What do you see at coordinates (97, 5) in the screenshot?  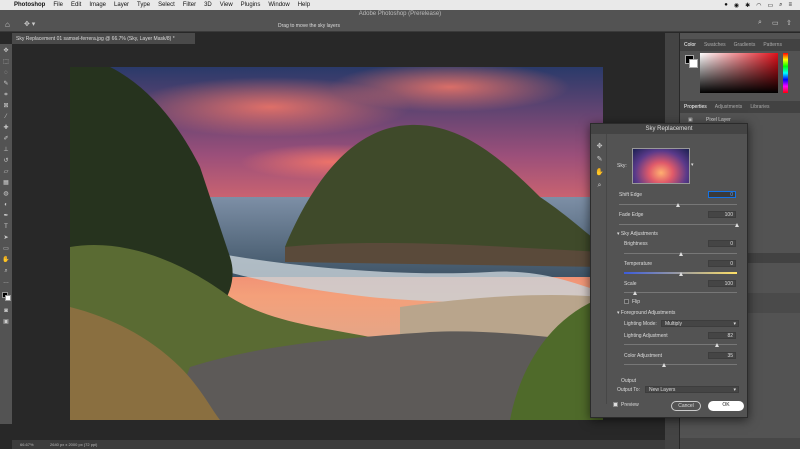 I see `menu-image: Image` at bounding box center [97, 5].